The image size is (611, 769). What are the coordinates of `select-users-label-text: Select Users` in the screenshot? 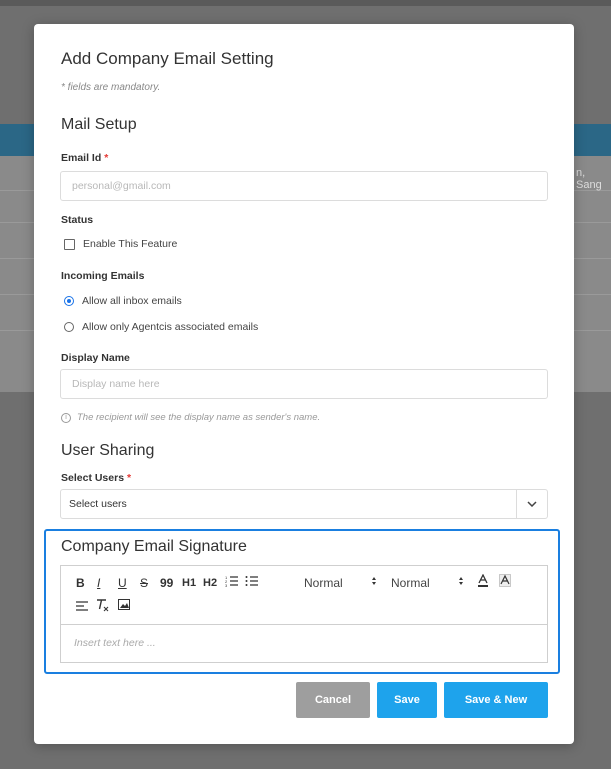 It's located at (93, 478).